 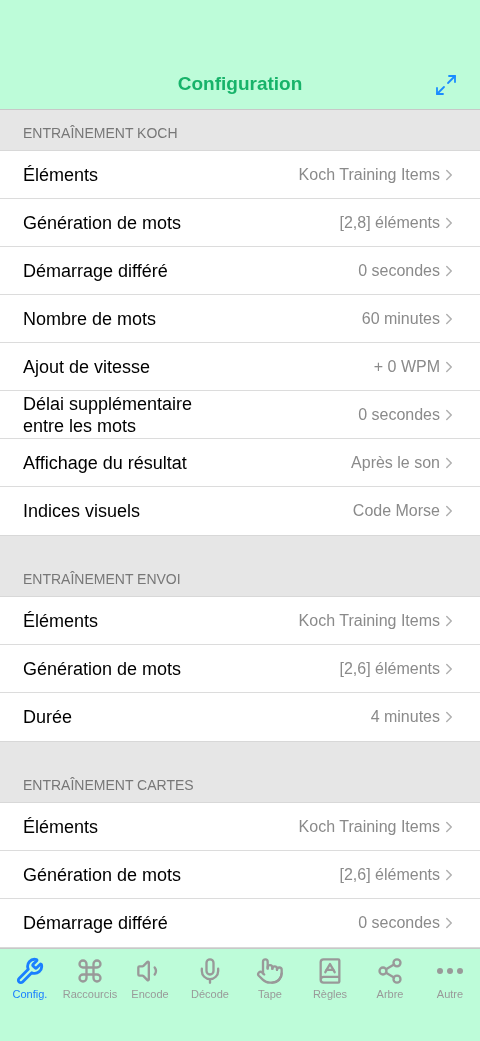 What do you see at coordinates (450, 971) in the screenshot?
I see `more-icon` at bounding box center [450, 971].